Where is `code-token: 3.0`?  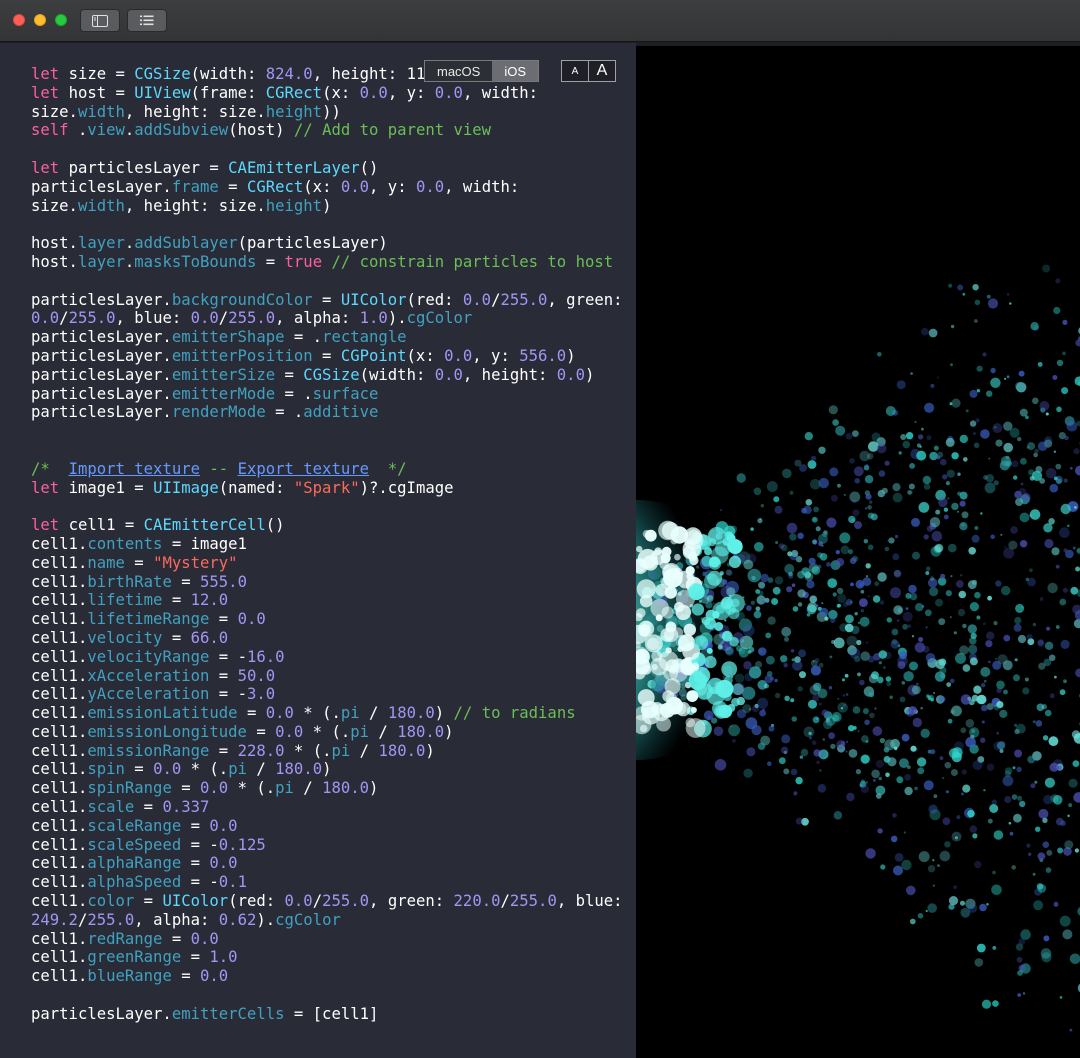 code-token: 3.0 is located at coordinates (261, 694).